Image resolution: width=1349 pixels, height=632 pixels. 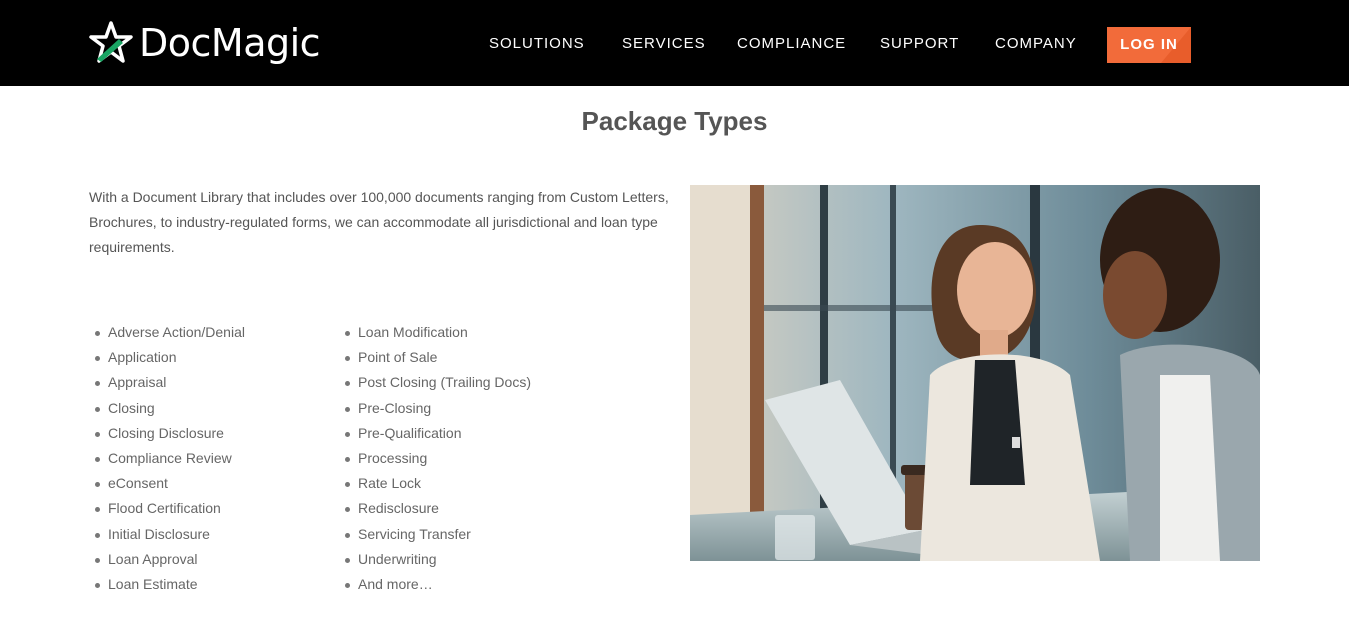 I want to click on star-logo-icon, so click(x=111, y=42).